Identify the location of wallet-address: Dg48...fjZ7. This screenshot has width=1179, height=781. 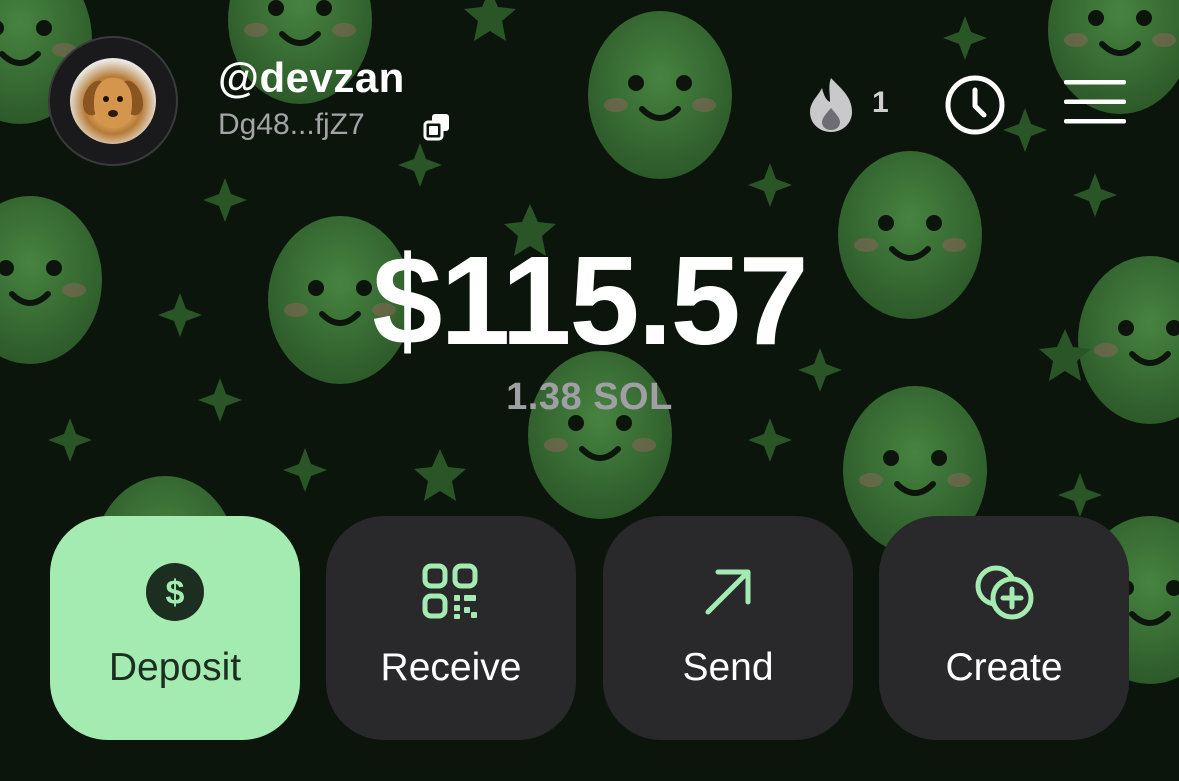
(291, 124).